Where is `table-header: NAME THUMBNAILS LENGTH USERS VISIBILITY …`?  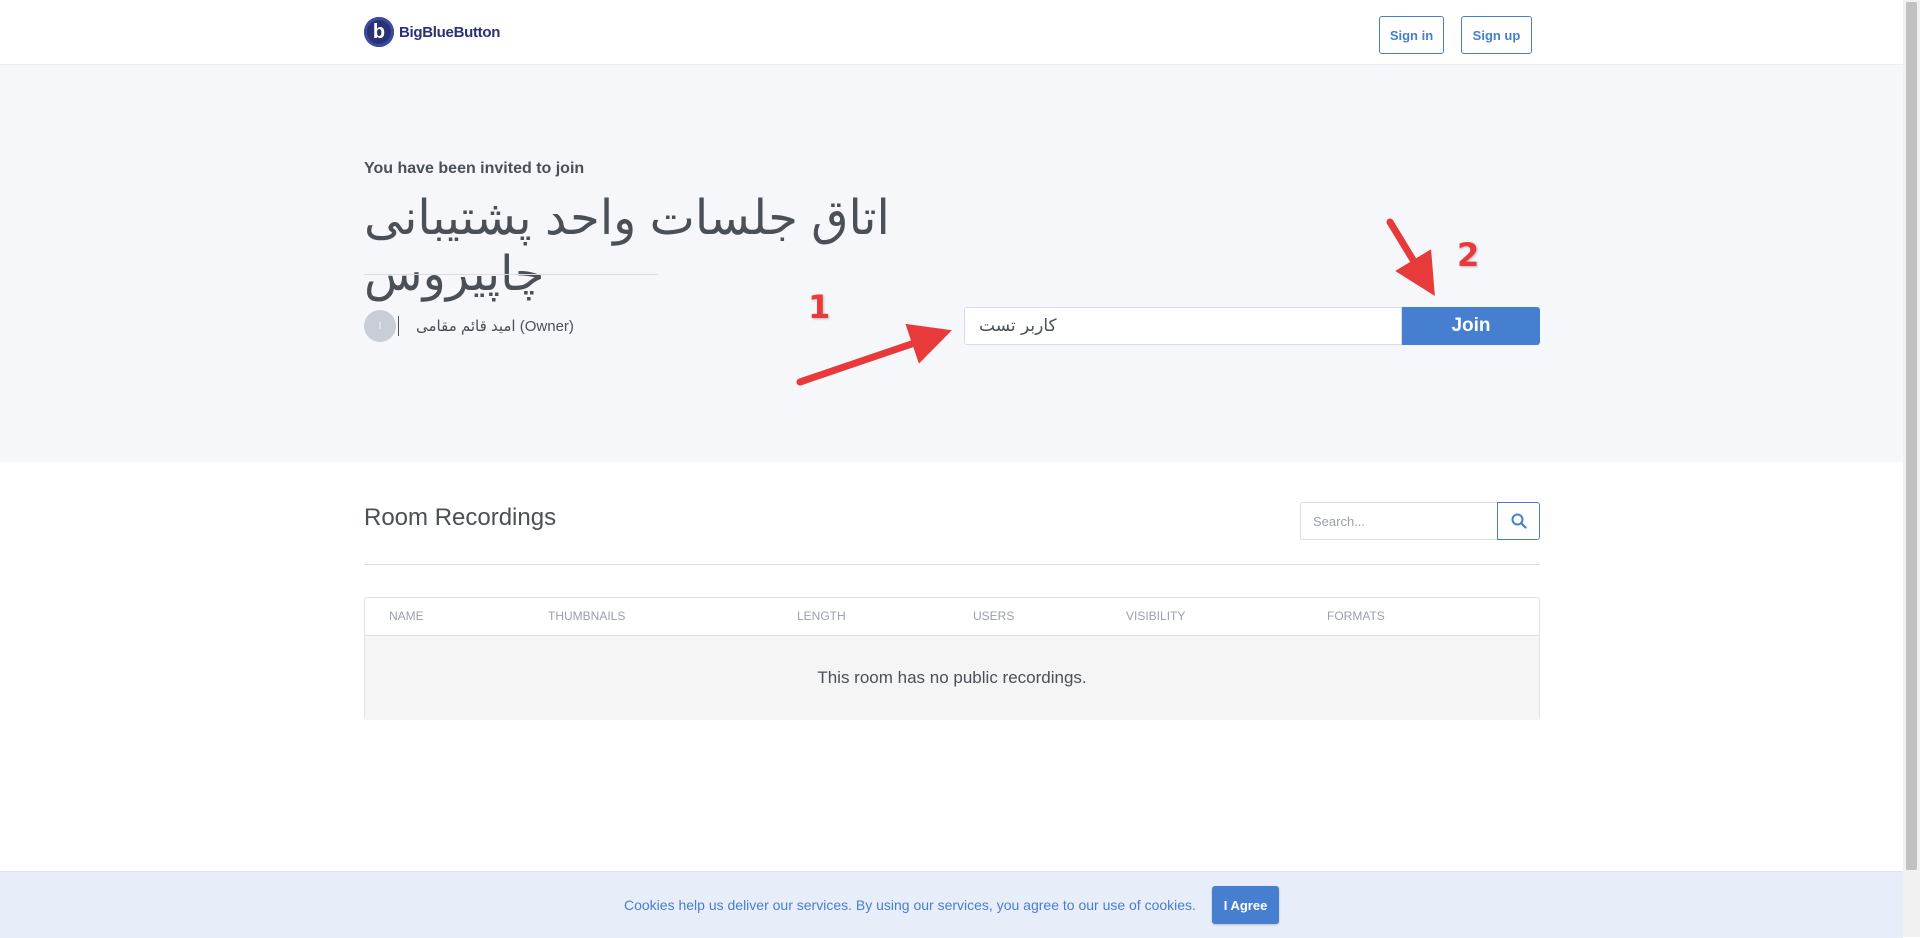
table-header: NAME THUMBNAILS LENGTH USERS VISIBILITY … is located at coordinates (952, 617).